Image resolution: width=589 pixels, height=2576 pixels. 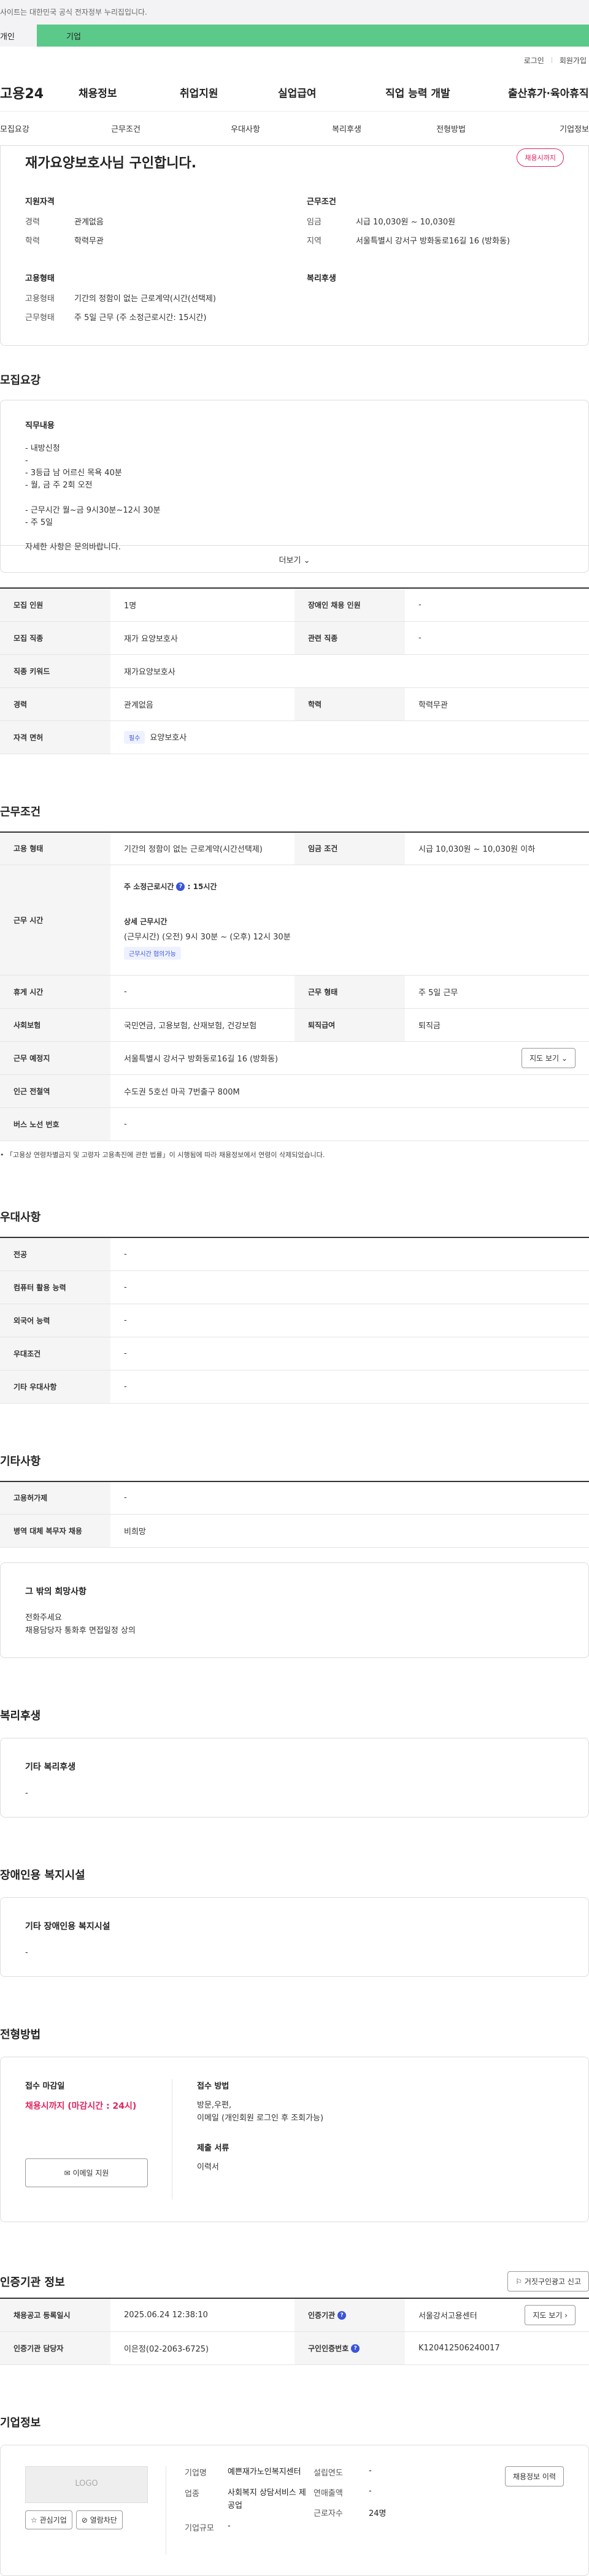 I want to click on gov-notice-bar: 사이트는 대한민국 공식 전자정부 누리집입니다., so click(x=294, y=12).